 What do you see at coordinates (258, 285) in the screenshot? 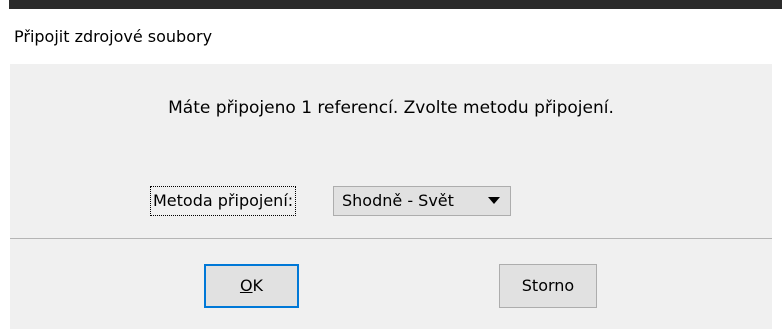
I see `ok-button-label-rest: K` at bounding box center [258, 285].